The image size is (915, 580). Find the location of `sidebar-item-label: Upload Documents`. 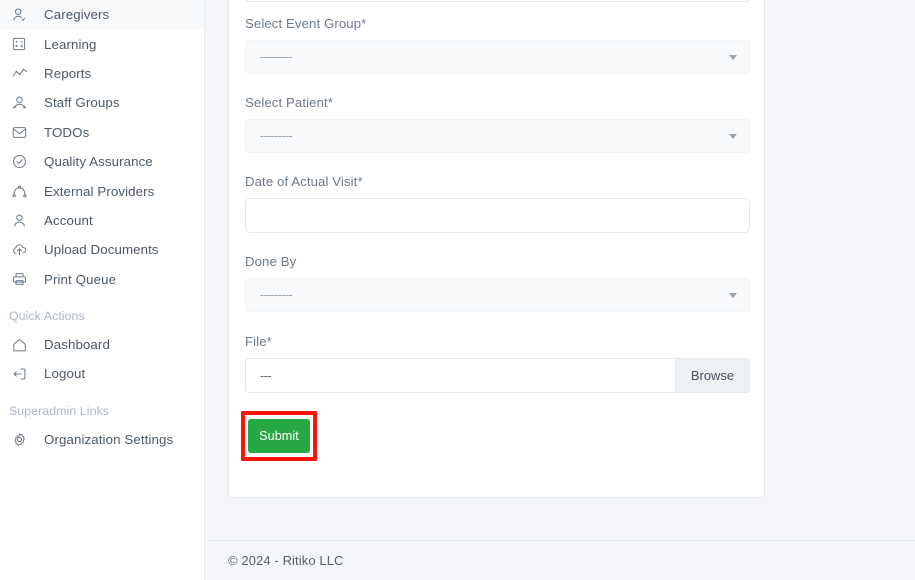

sidebar-item-label: Upload Documents is located at coordinates (101, 250).